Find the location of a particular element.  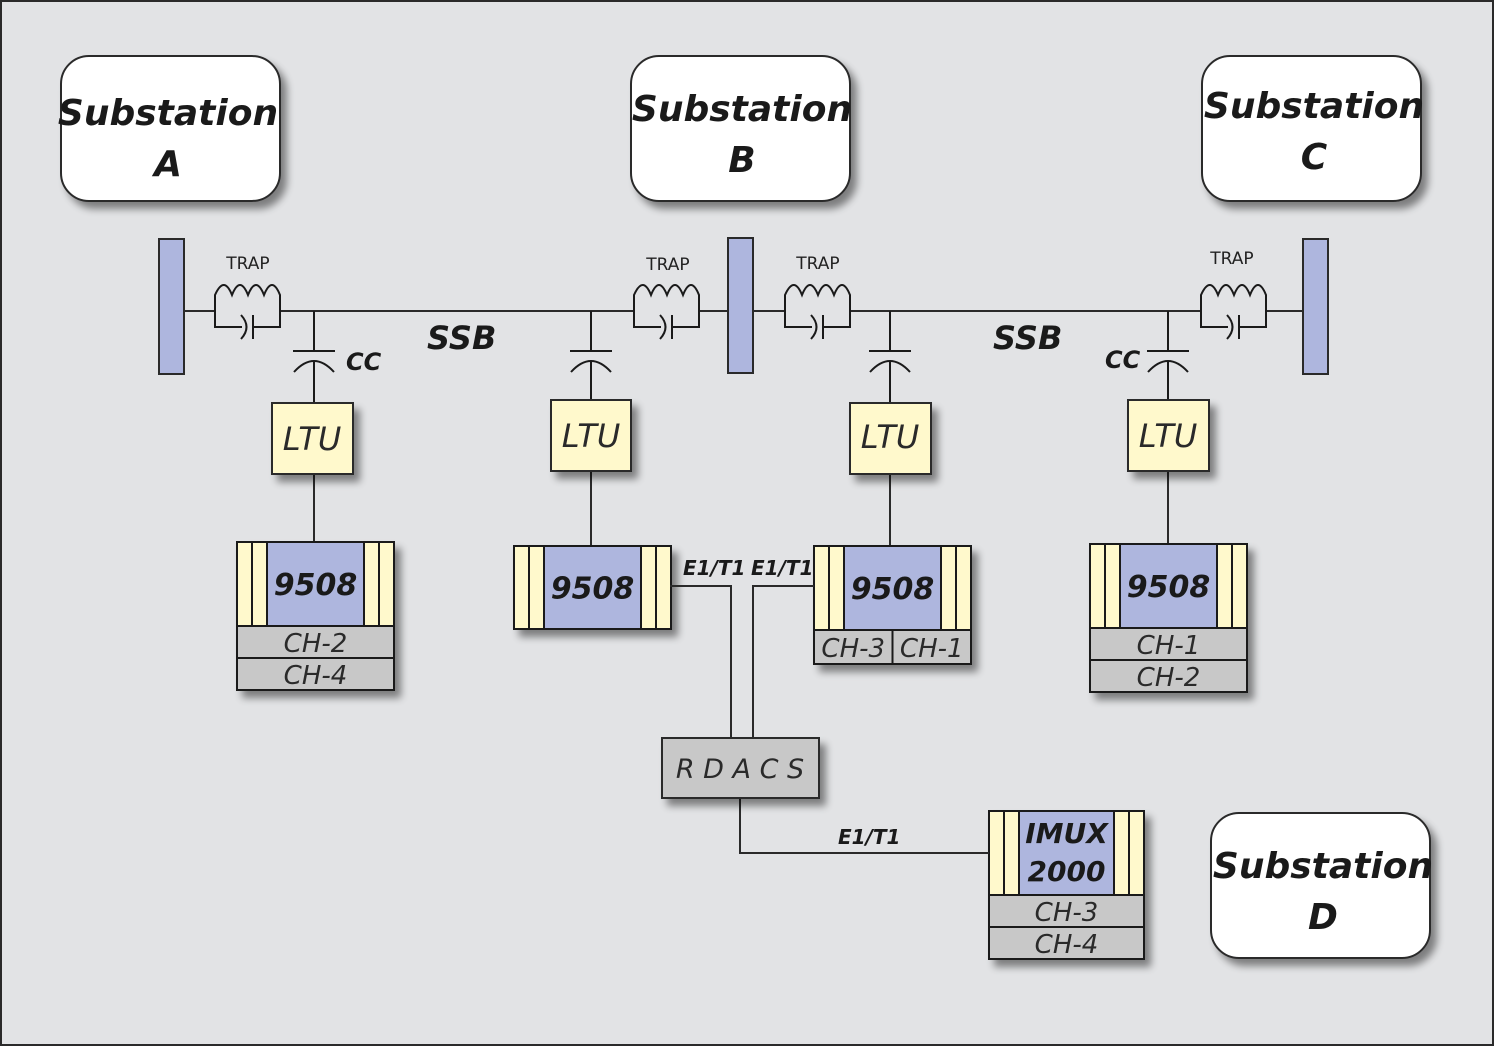

e1t1-label-right: E1/T1 is located at coordinates (782, 568).